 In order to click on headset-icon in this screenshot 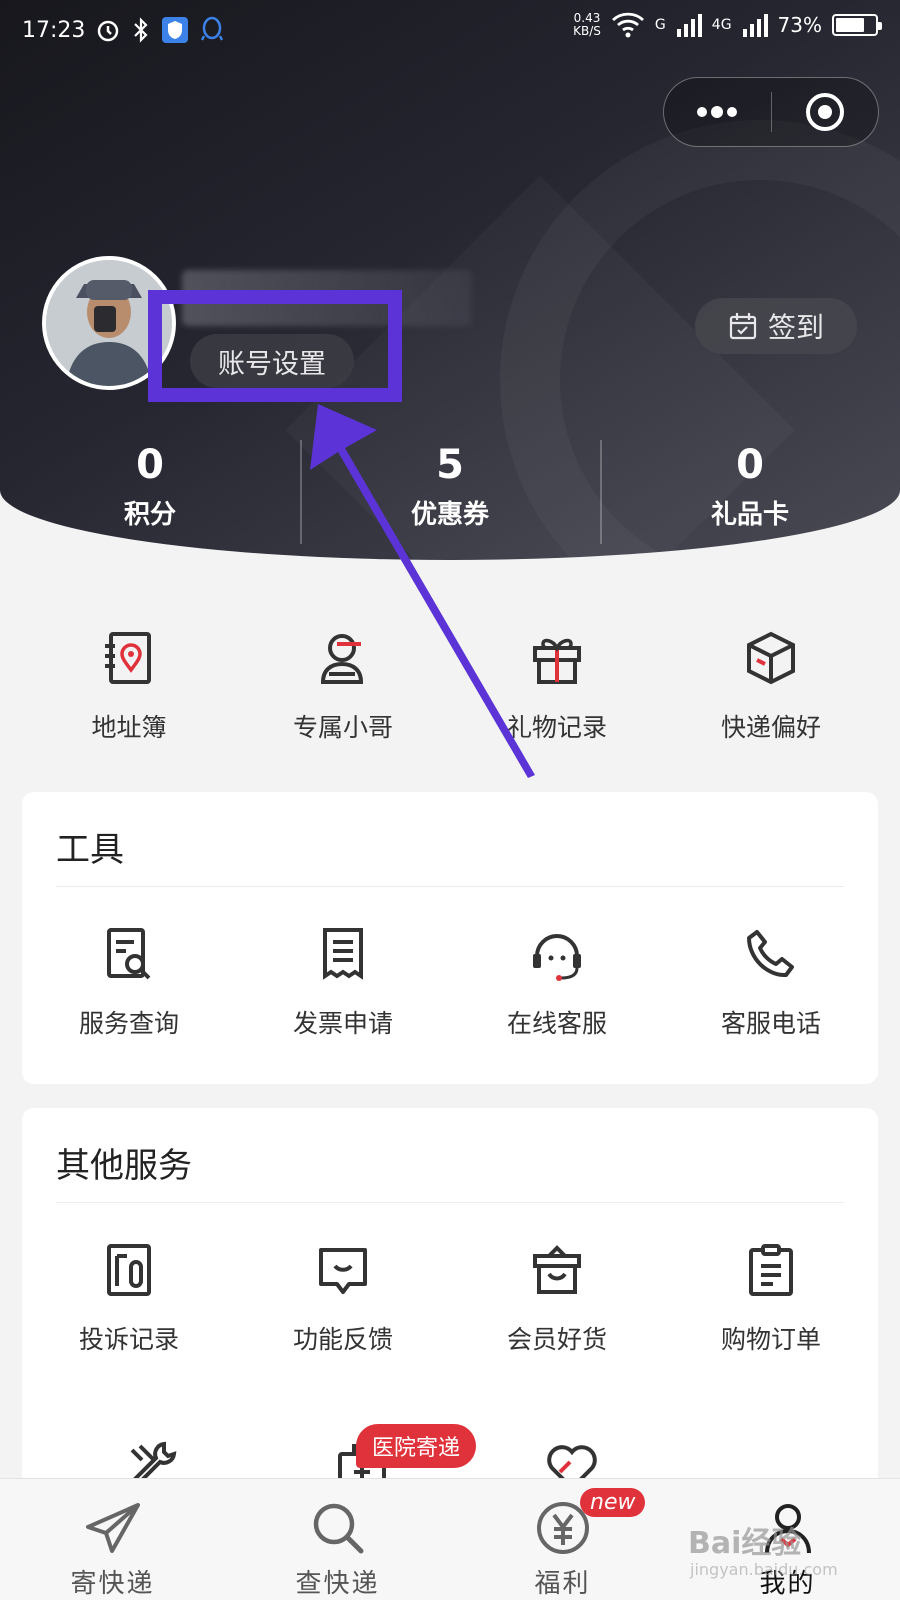, I will do `click(557, 957)`.